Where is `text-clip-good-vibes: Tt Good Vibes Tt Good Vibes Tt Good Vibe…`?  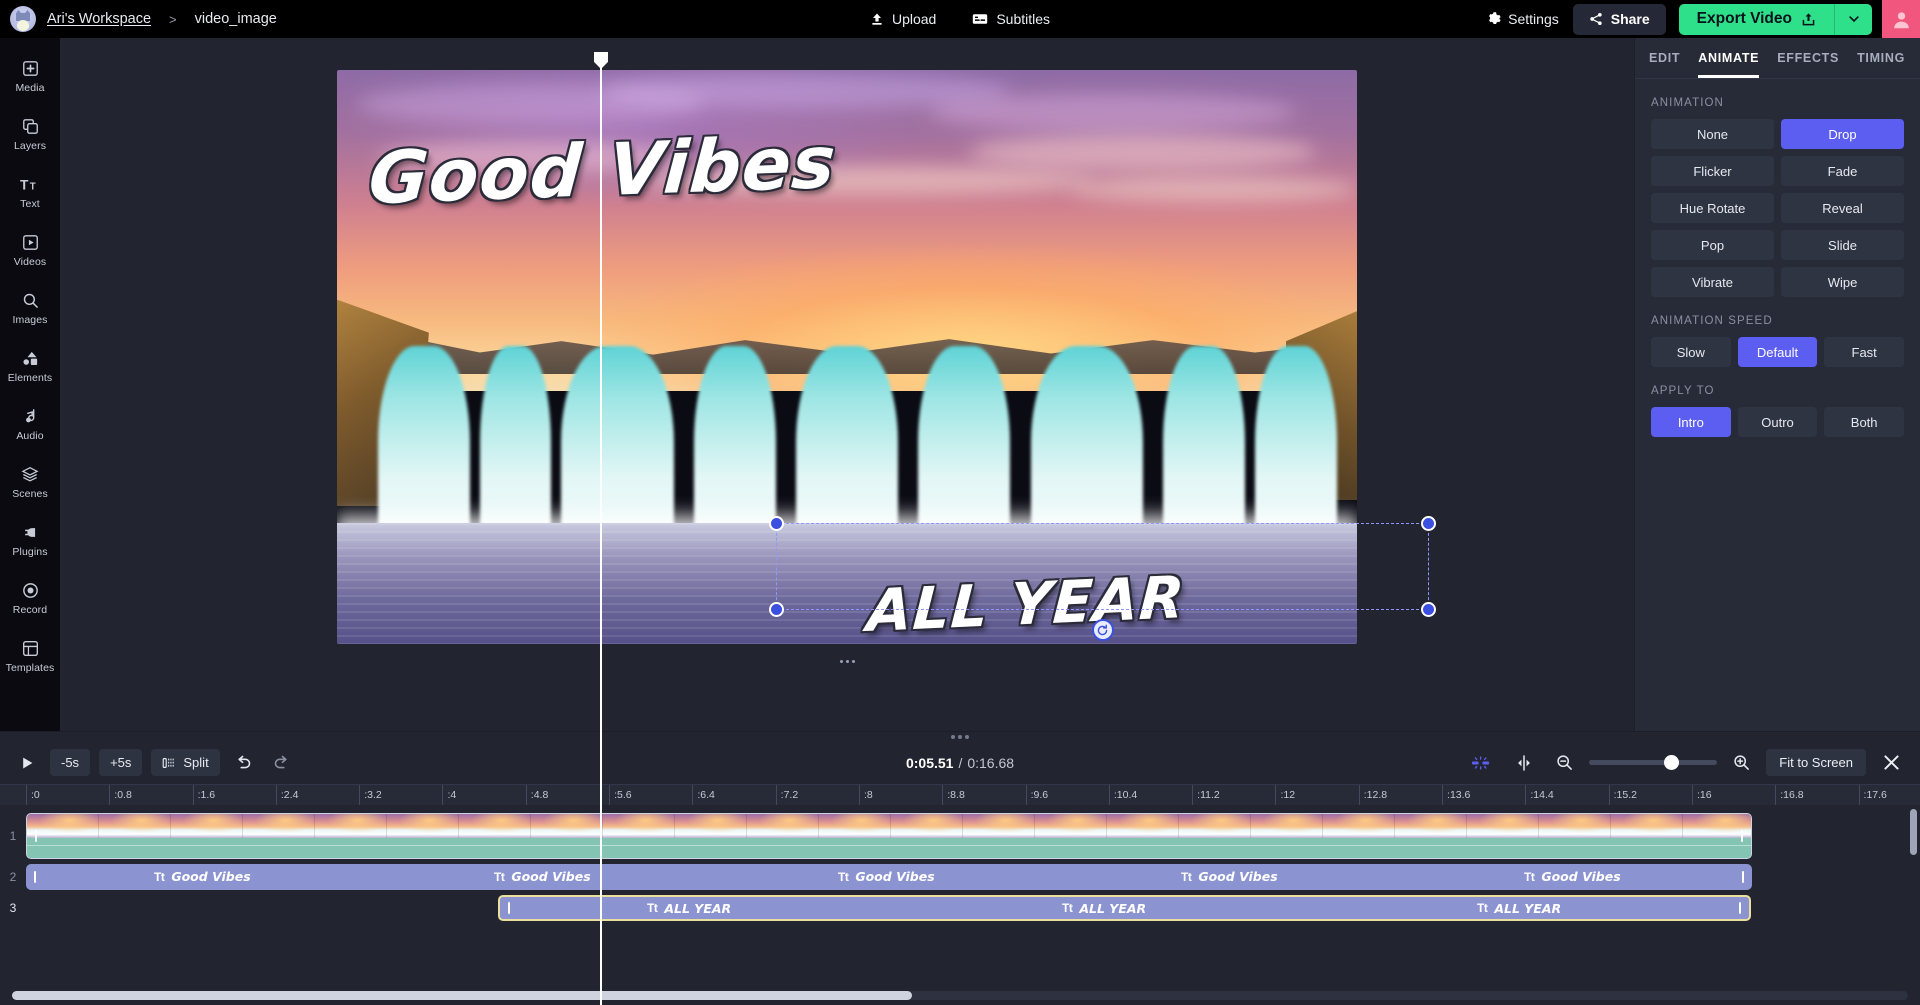
text-clip-good-vibes: Tt Good Vibes Tt Good Vibes Tt Good Vibe… is located at coordinates (889, 876).